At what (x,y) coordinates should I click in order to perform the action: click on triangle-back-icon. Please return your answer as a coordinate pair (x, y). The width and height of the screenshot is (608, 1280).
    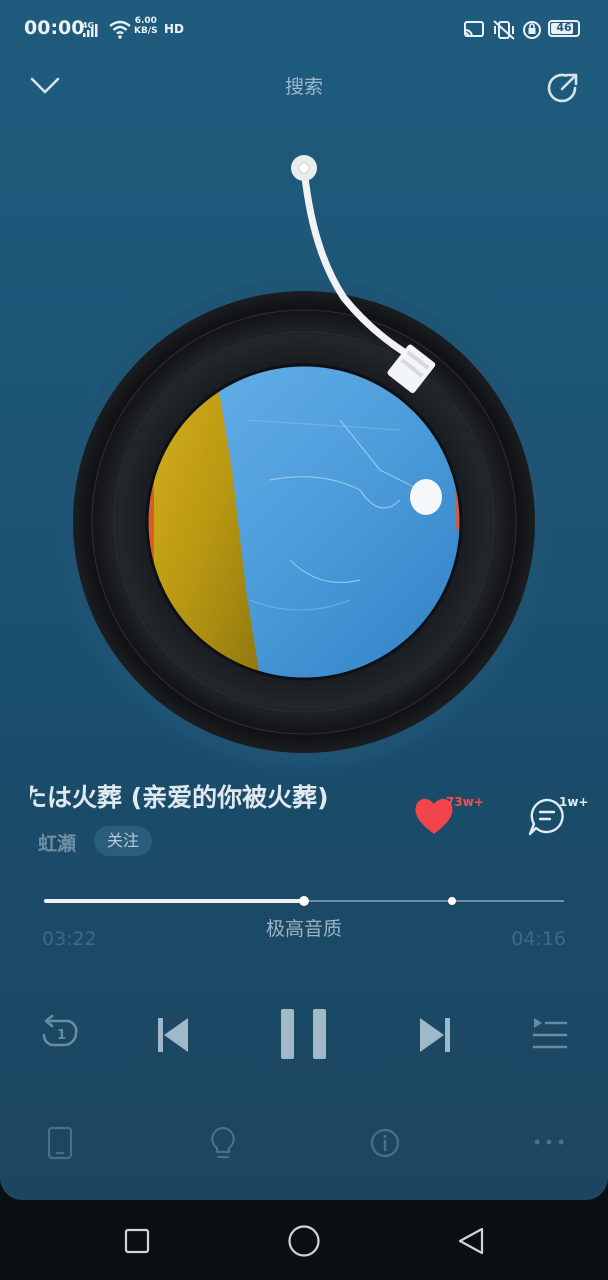
    Looking at the image, I should click on (471, 1241).